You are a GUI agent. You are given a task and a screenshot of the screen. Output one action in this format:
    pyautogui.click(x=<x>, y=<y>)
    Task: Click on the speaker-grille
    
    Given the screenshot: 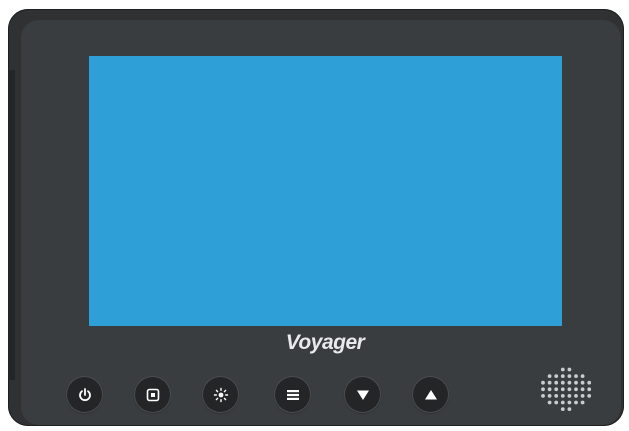 What is the action you would take?
    pyautogui.click(x=566, y=389)
    